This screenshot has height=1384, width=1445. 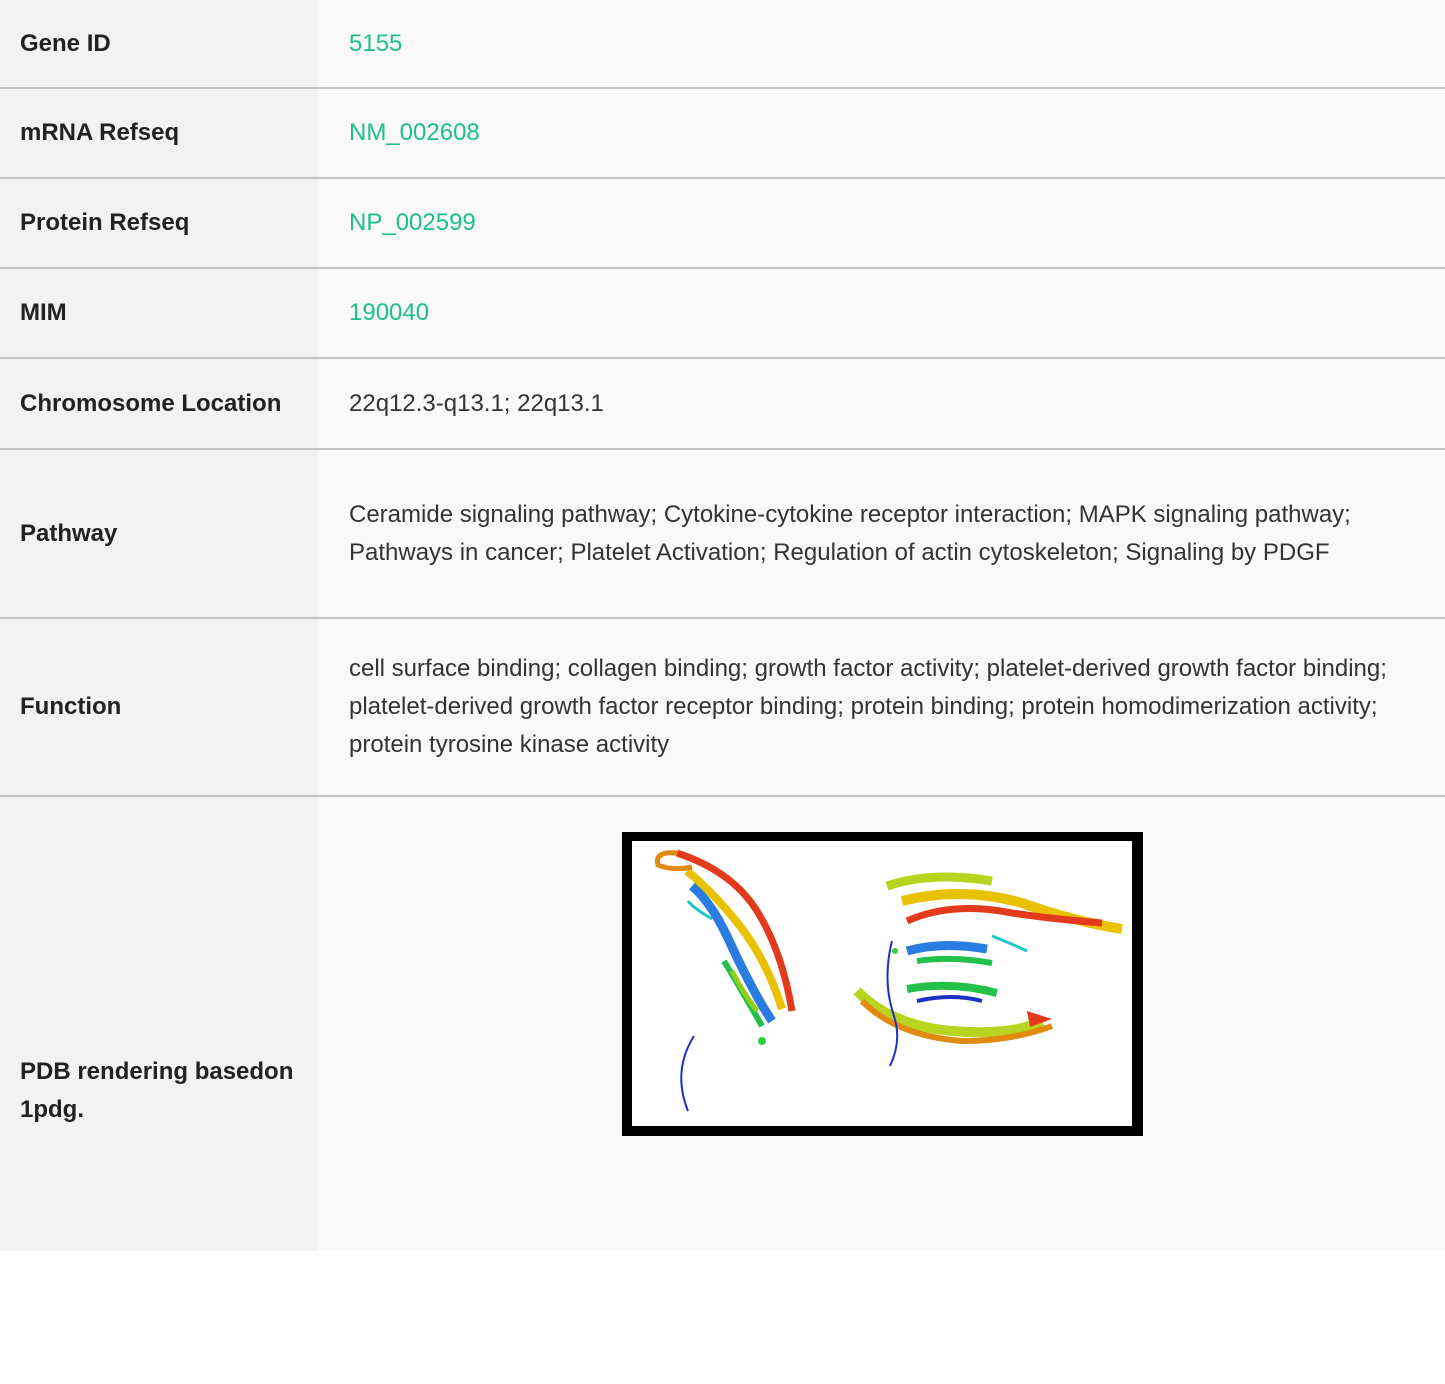 What do you see at coordinates (159, 313) in the screenshot?
I see `row-label-mim: MIM` at bounding box center [159, 313].